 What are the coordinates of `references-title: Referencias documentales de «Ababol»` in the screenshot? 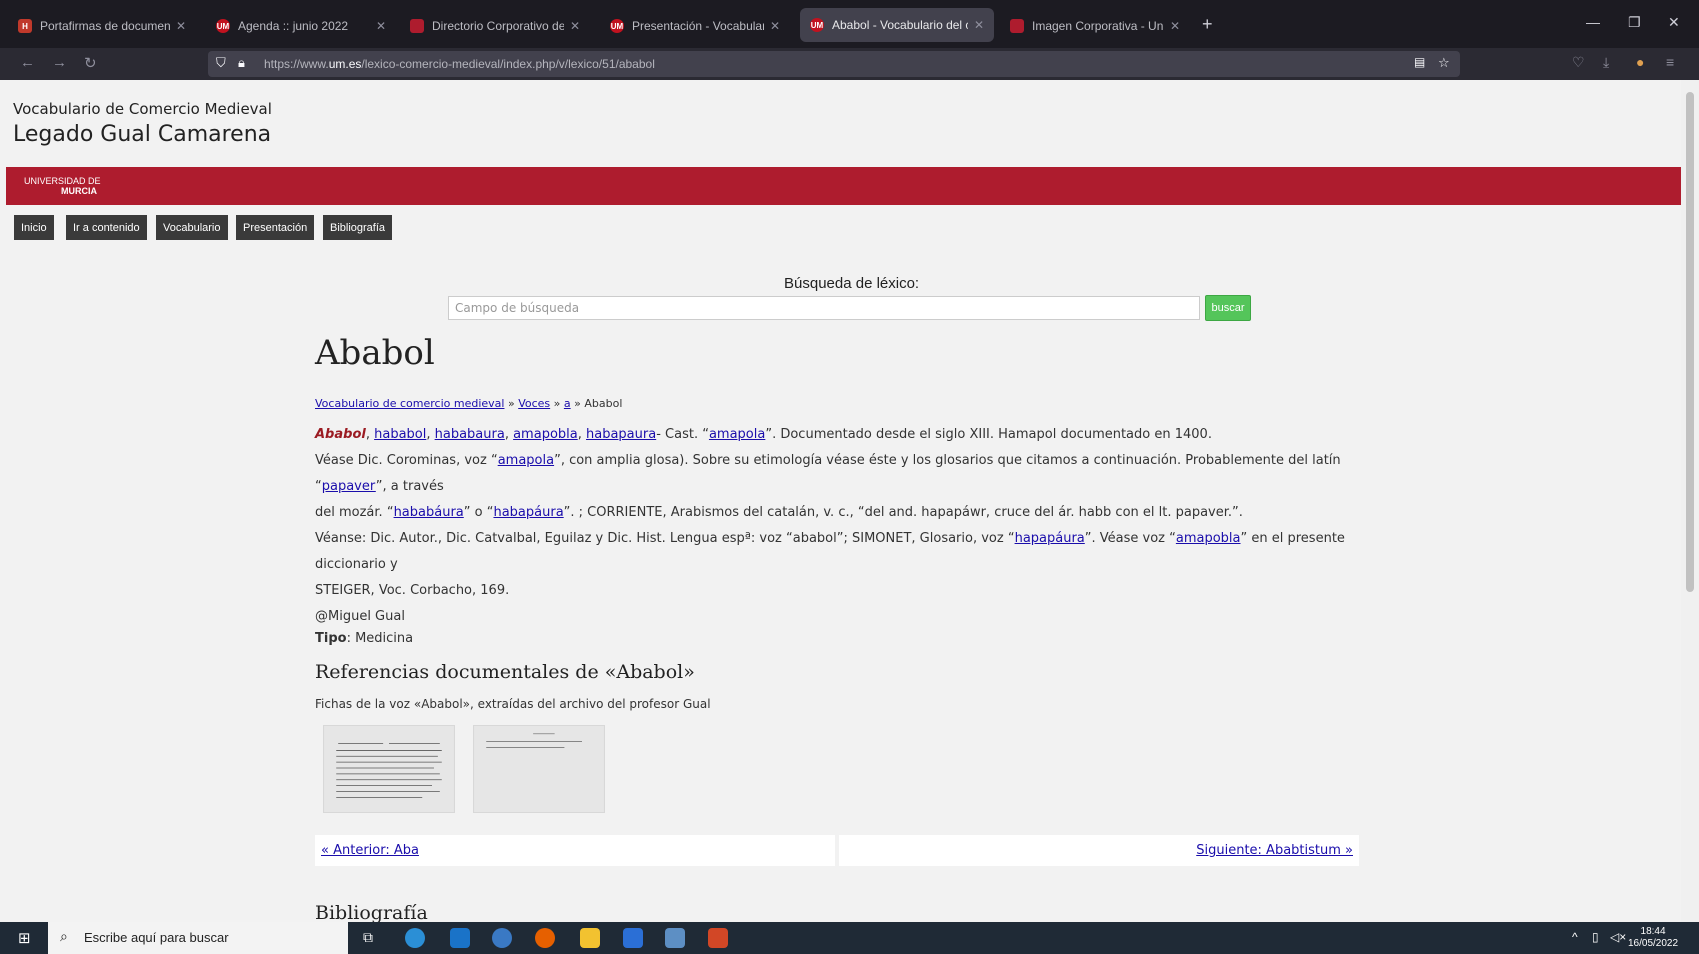 It's located at (505, 672).